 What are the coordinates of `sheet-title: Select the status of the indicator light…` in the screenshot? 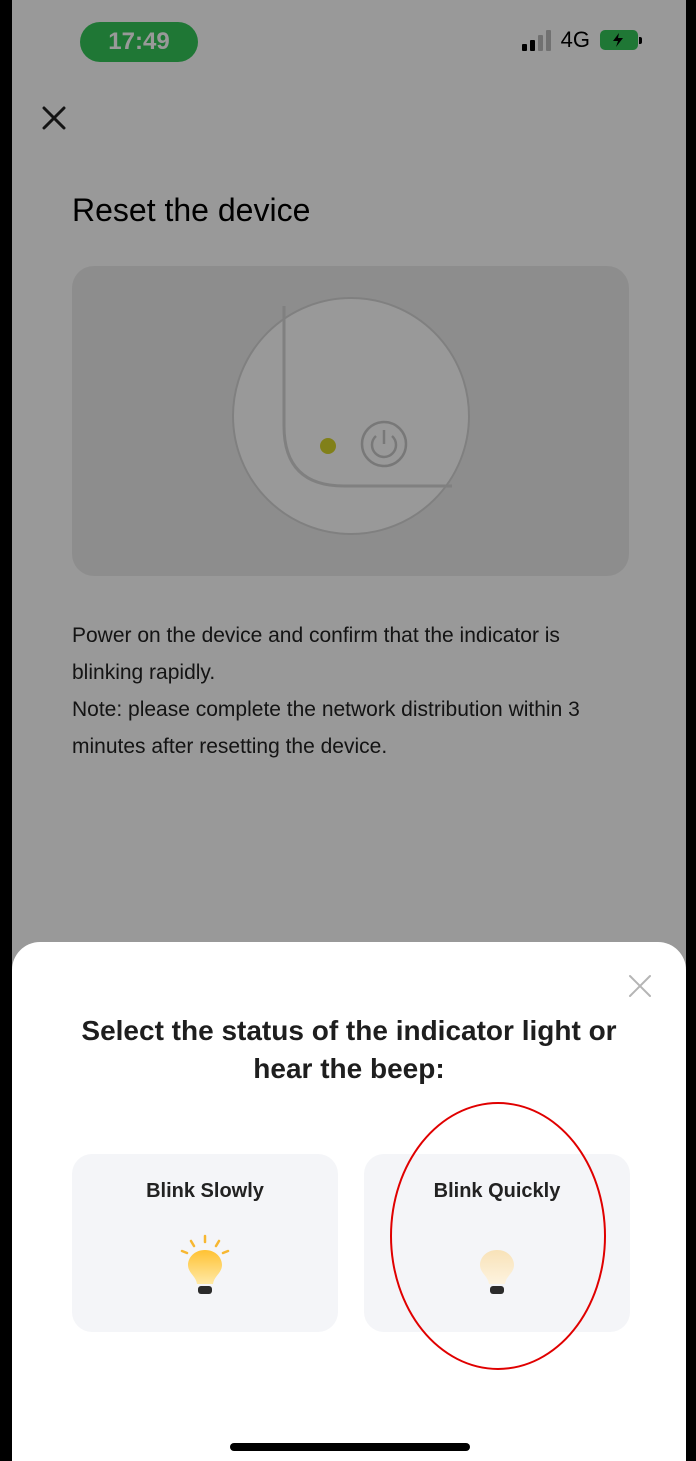 It's located at (349, 1050).